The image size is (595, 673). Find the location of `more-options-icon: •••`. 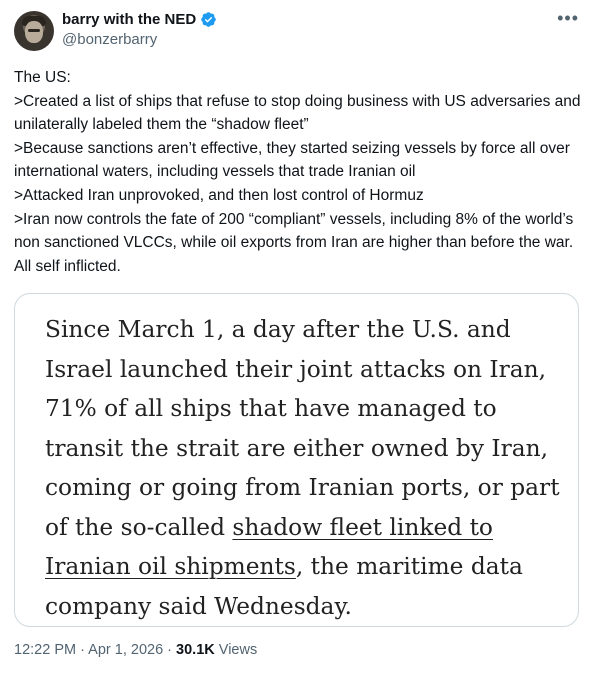

more-options-icon: ••• is located at coordinates (568, 18).